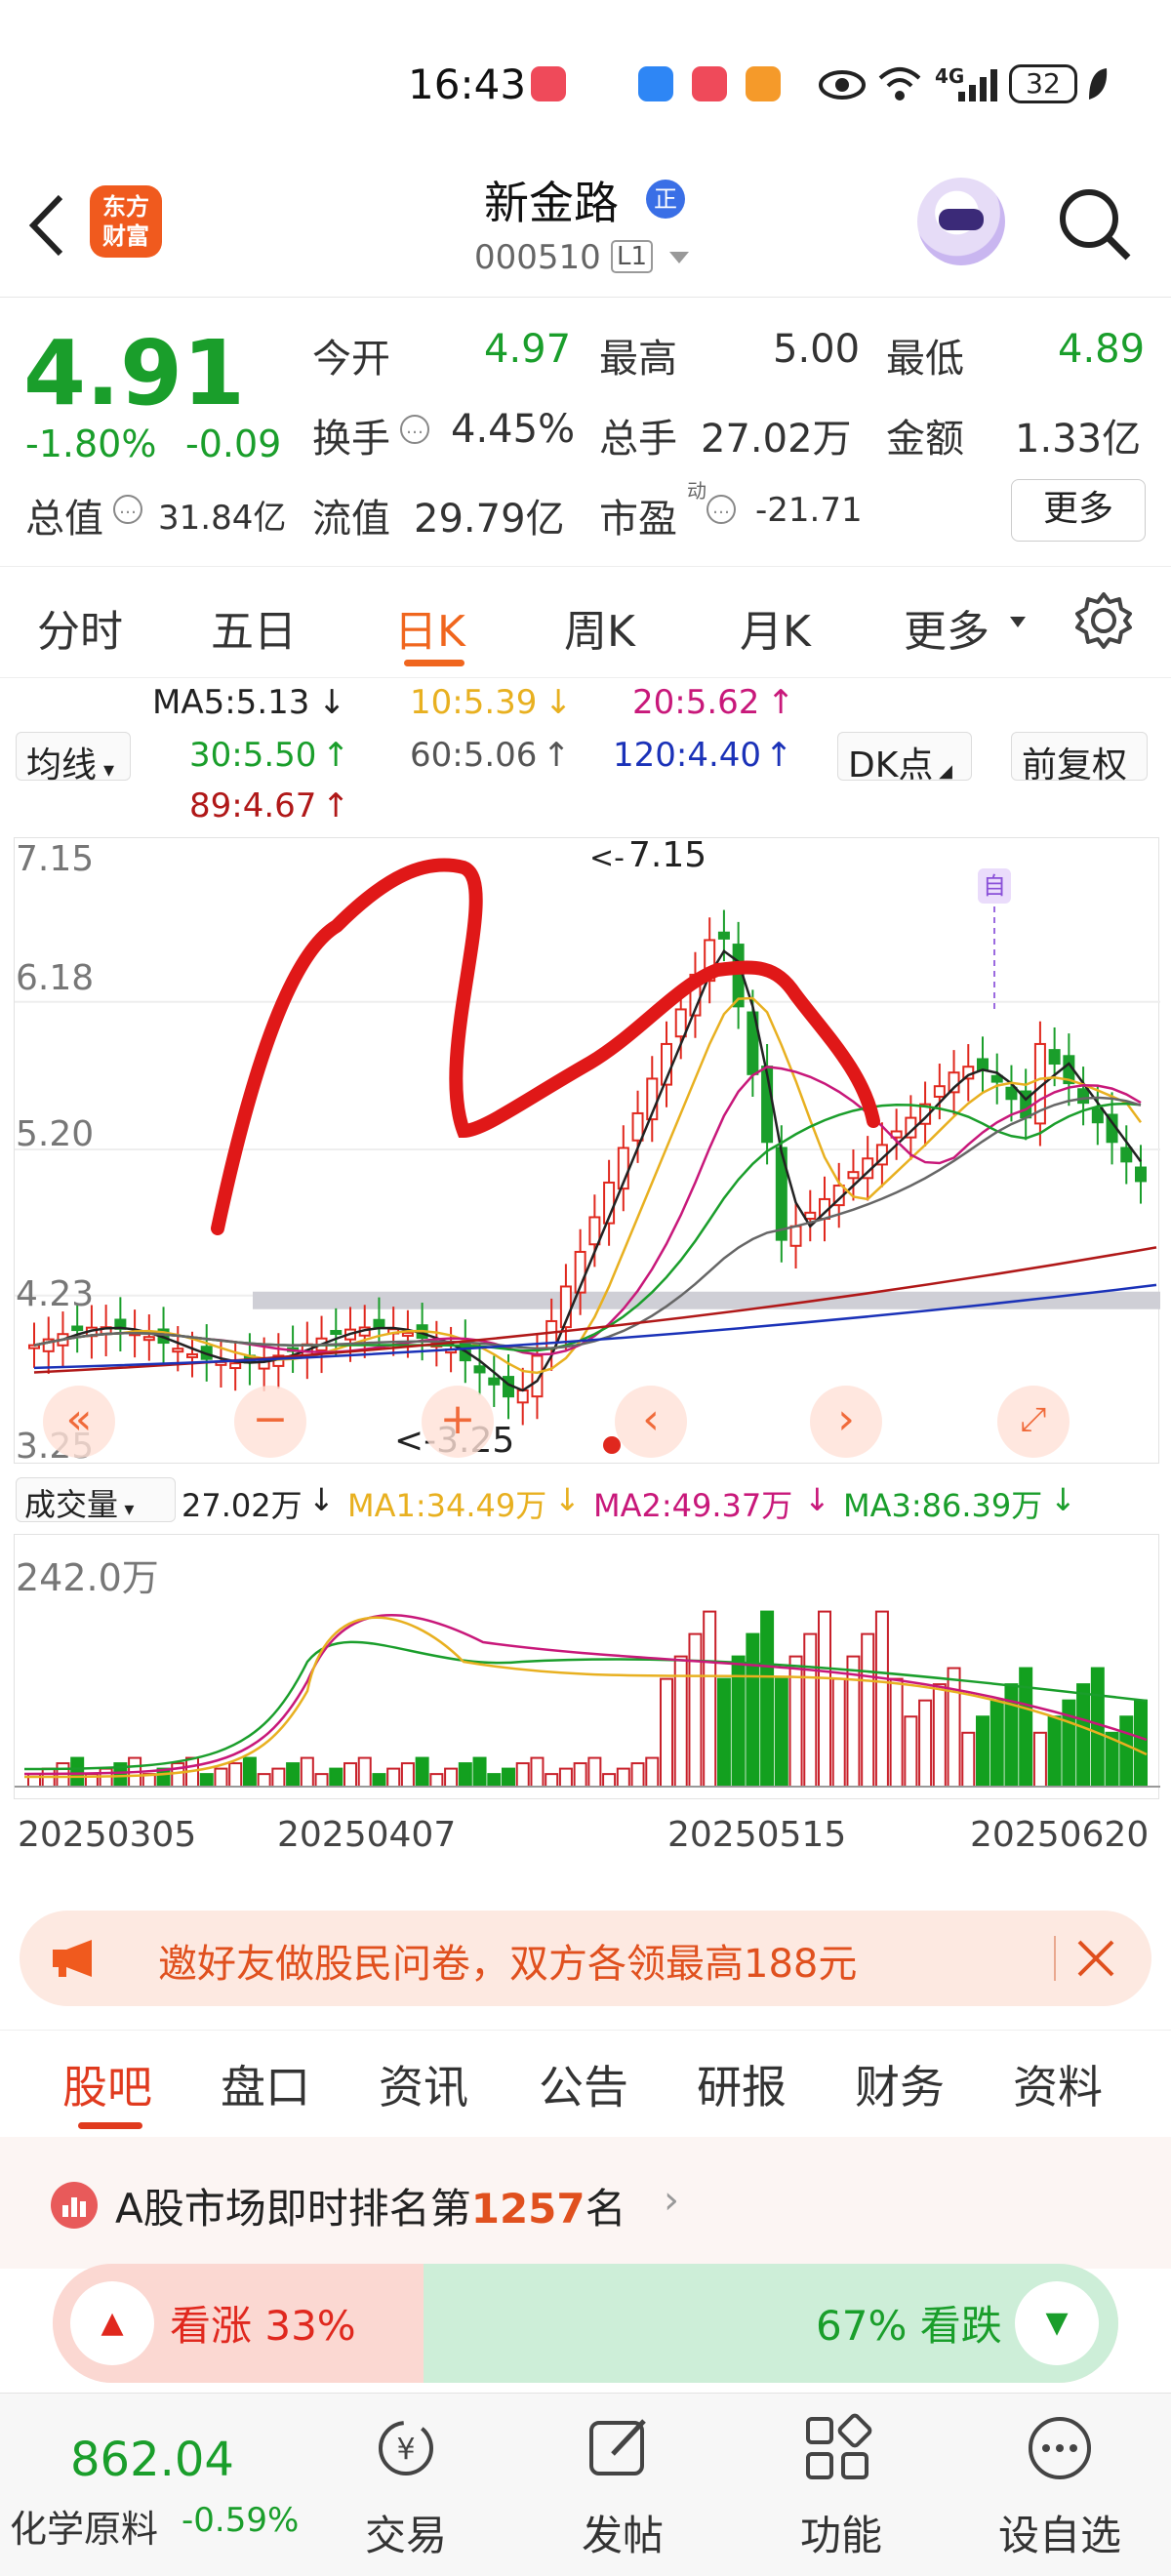 This screenshot has width=1171, height=2576. What do you see at coordinates (742, 2084) in the screenshot?
I see `tab-research: 研报` at bounding box center [742, 2084].